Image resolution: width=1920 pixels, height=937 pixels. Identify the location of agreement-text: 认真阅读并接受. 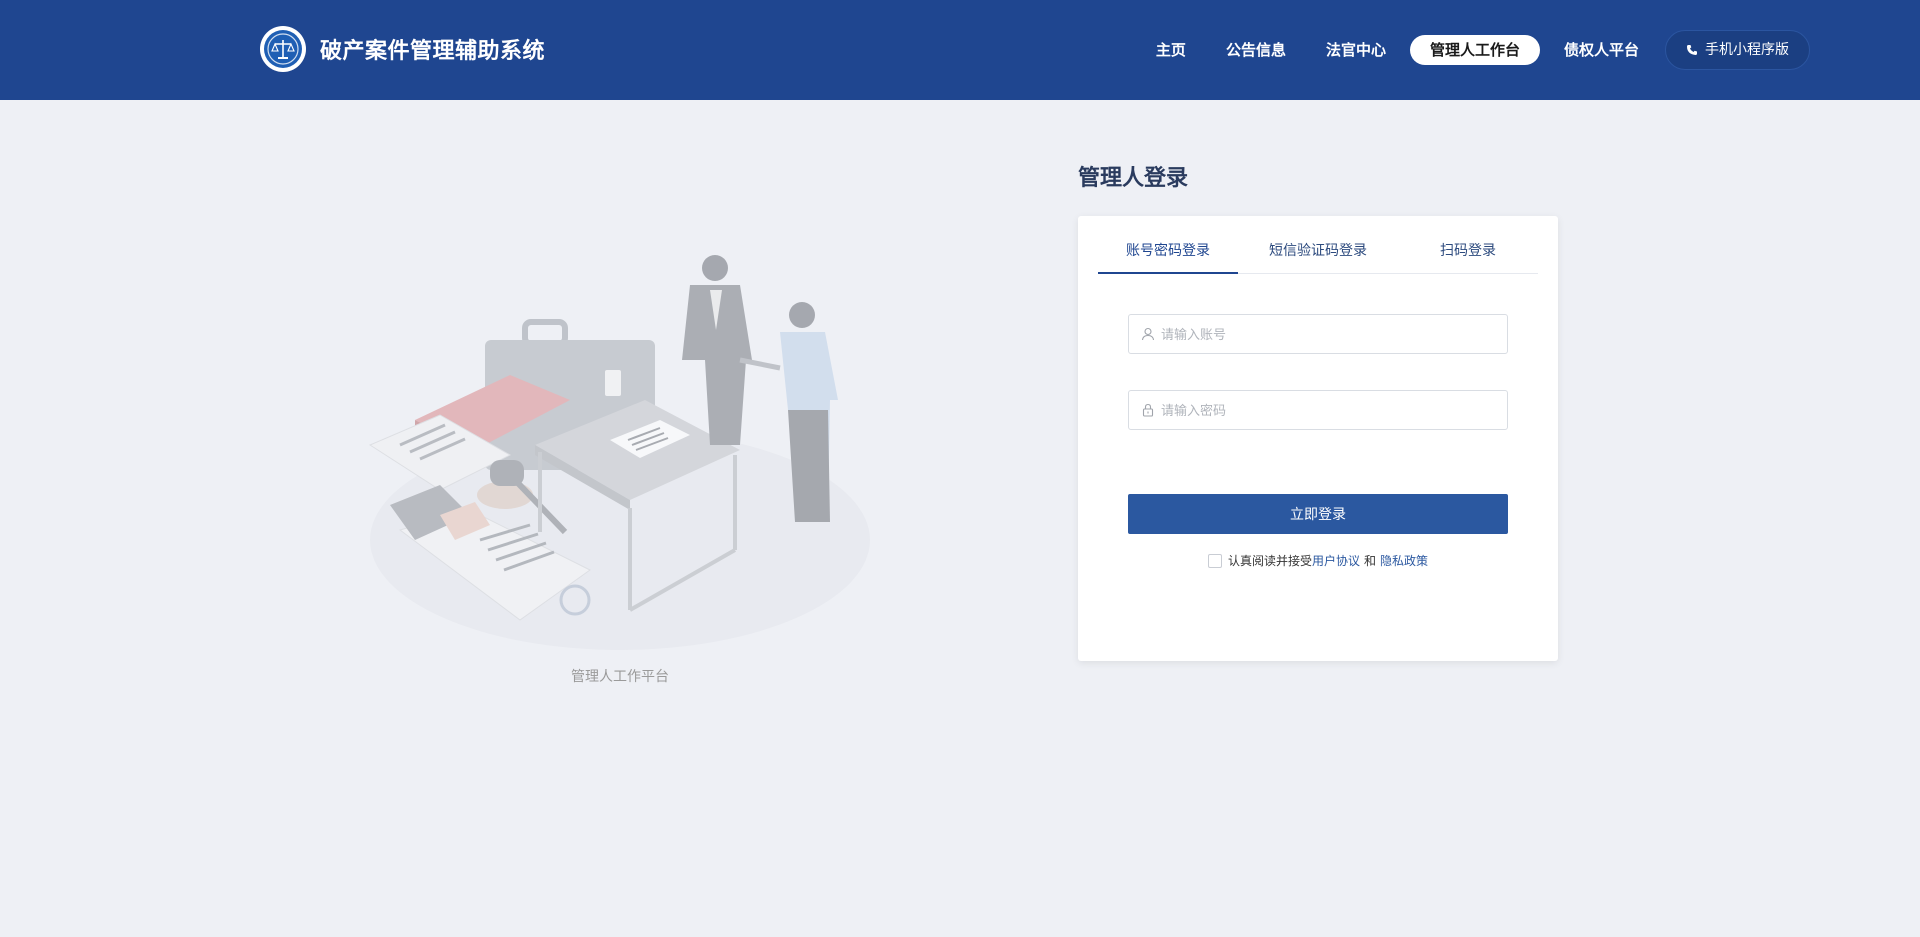
(1270, 561).